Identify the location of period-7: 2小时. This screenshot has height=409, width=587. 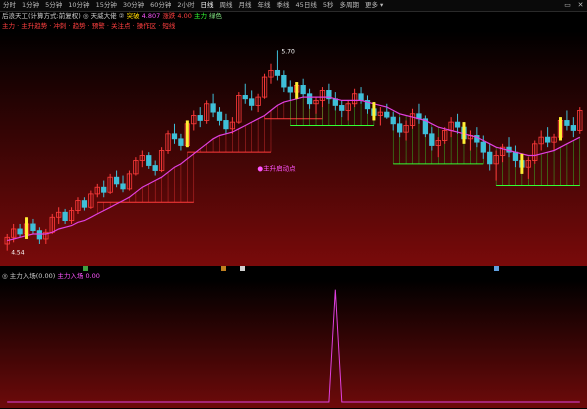
(185, 5).